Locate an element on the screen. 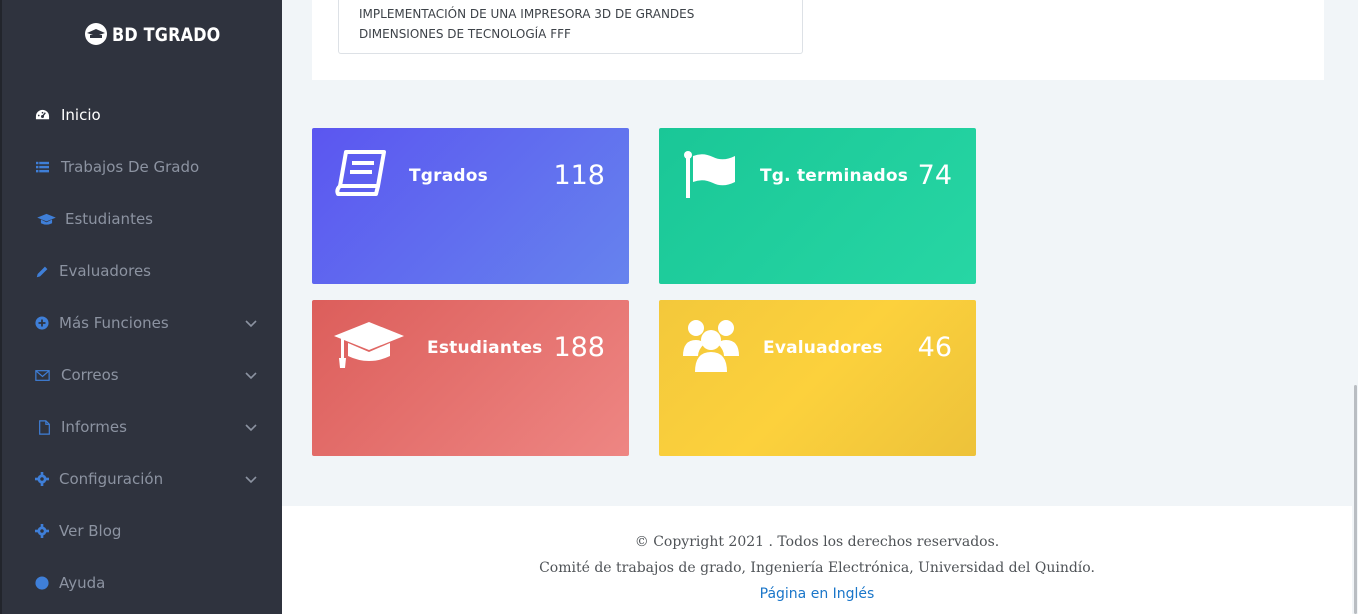  english-page-link: Página en Inglés is located at coordinates (817, 594).